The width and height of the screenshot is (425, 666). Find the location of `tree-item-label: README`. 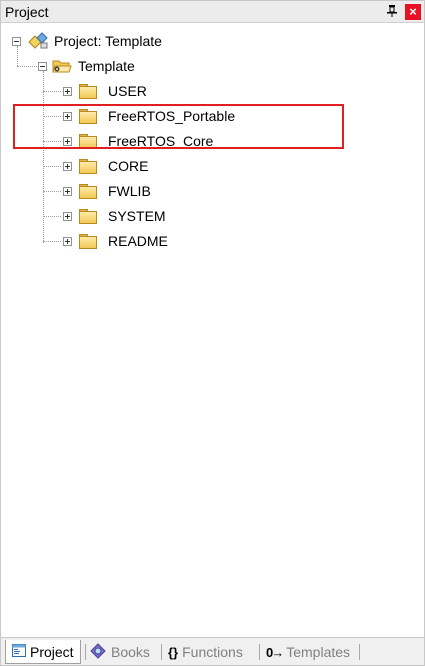

tree-item-label: README is located at coordinates (138, 241).